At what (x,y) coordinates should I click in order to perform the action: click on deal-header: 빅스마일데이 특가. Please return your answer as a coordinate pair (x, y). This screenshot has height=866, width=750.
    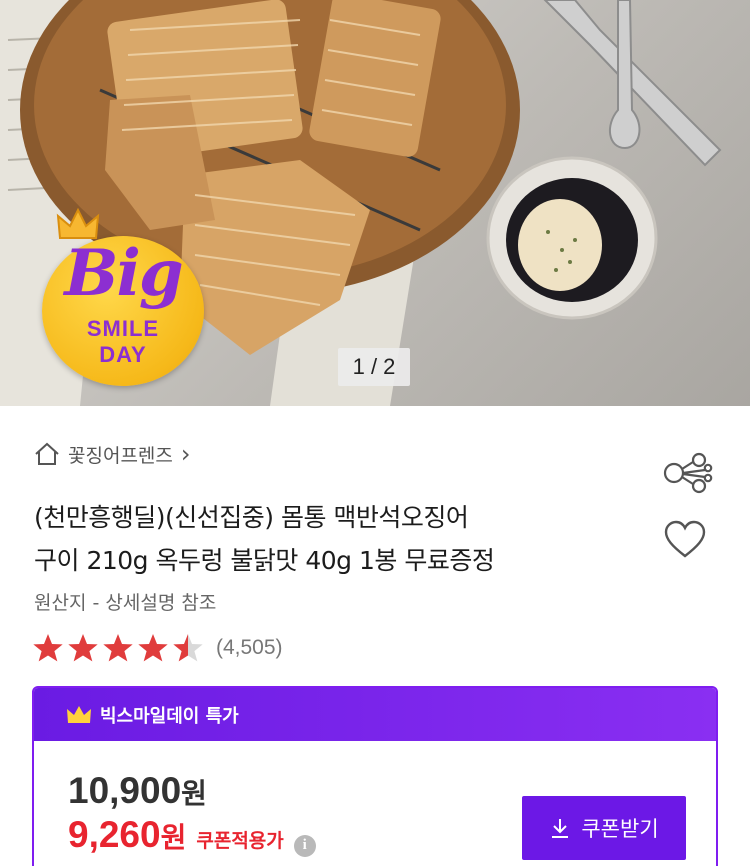
    Looking at the image, I should click on (375, 714).